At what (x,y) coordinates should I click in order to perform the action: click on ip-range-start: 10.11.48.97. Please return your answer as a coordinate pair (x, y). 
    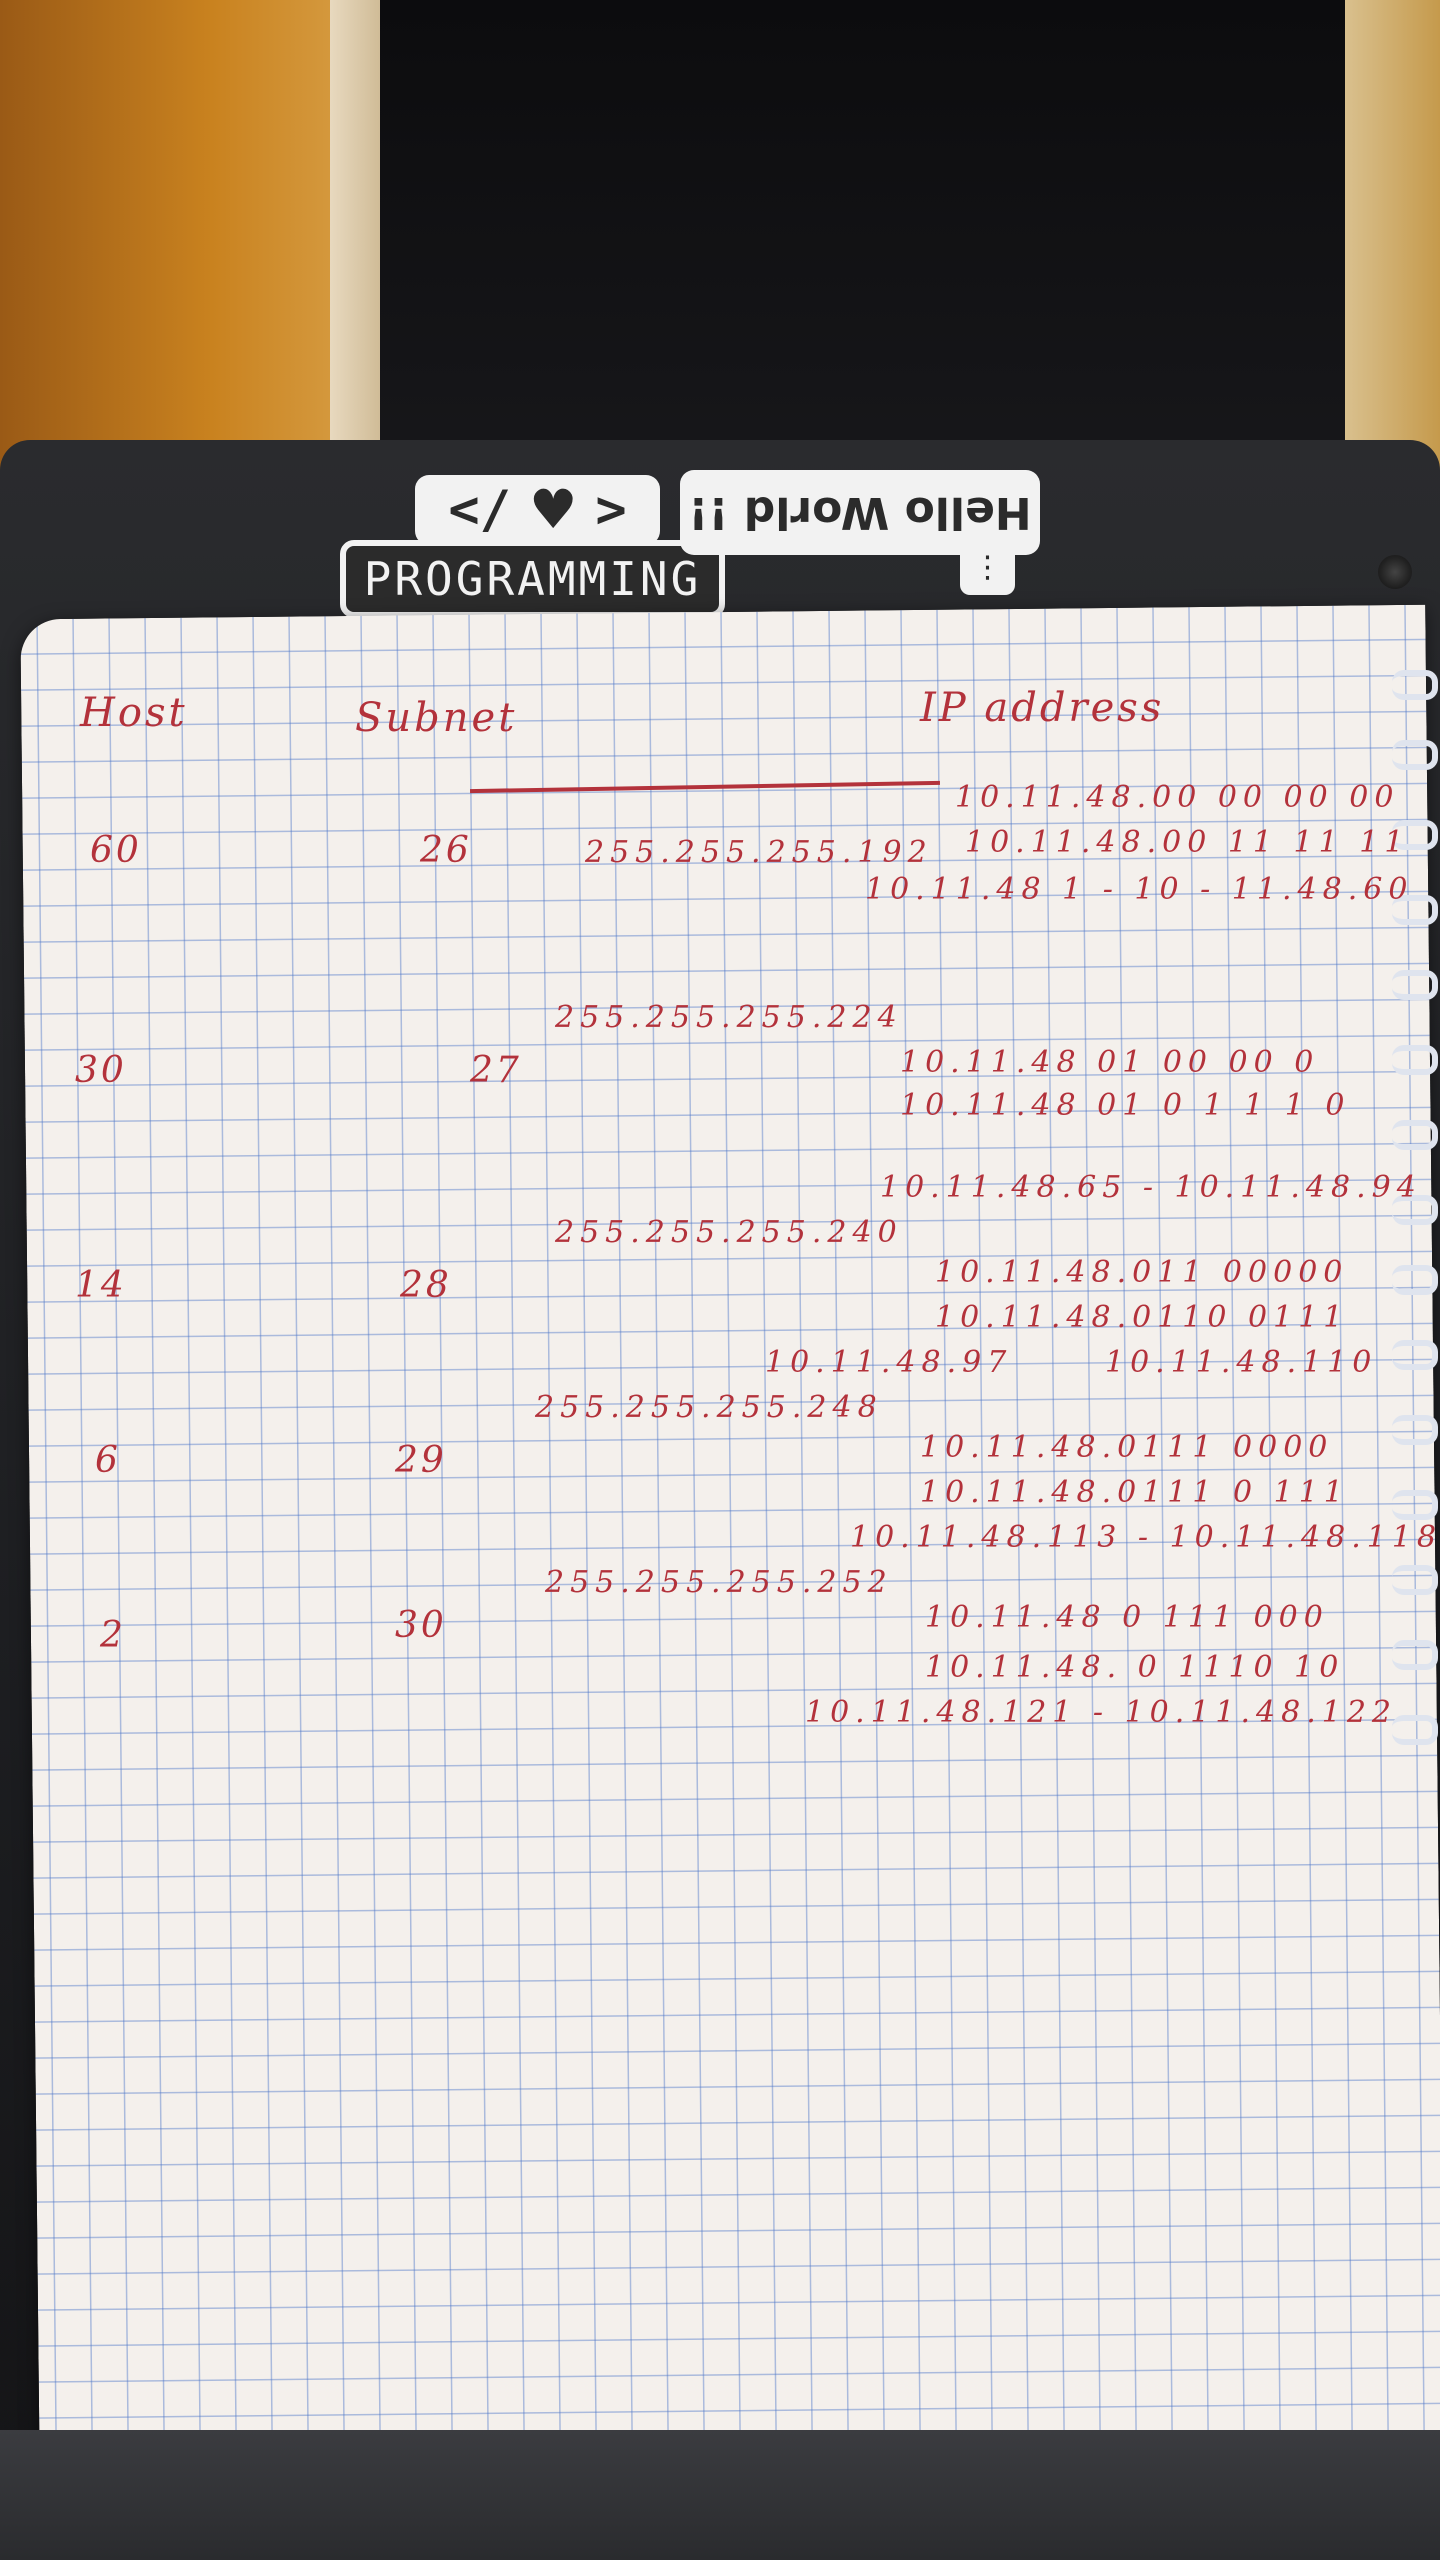
    Looking at the image, I should click on (889, 1362).